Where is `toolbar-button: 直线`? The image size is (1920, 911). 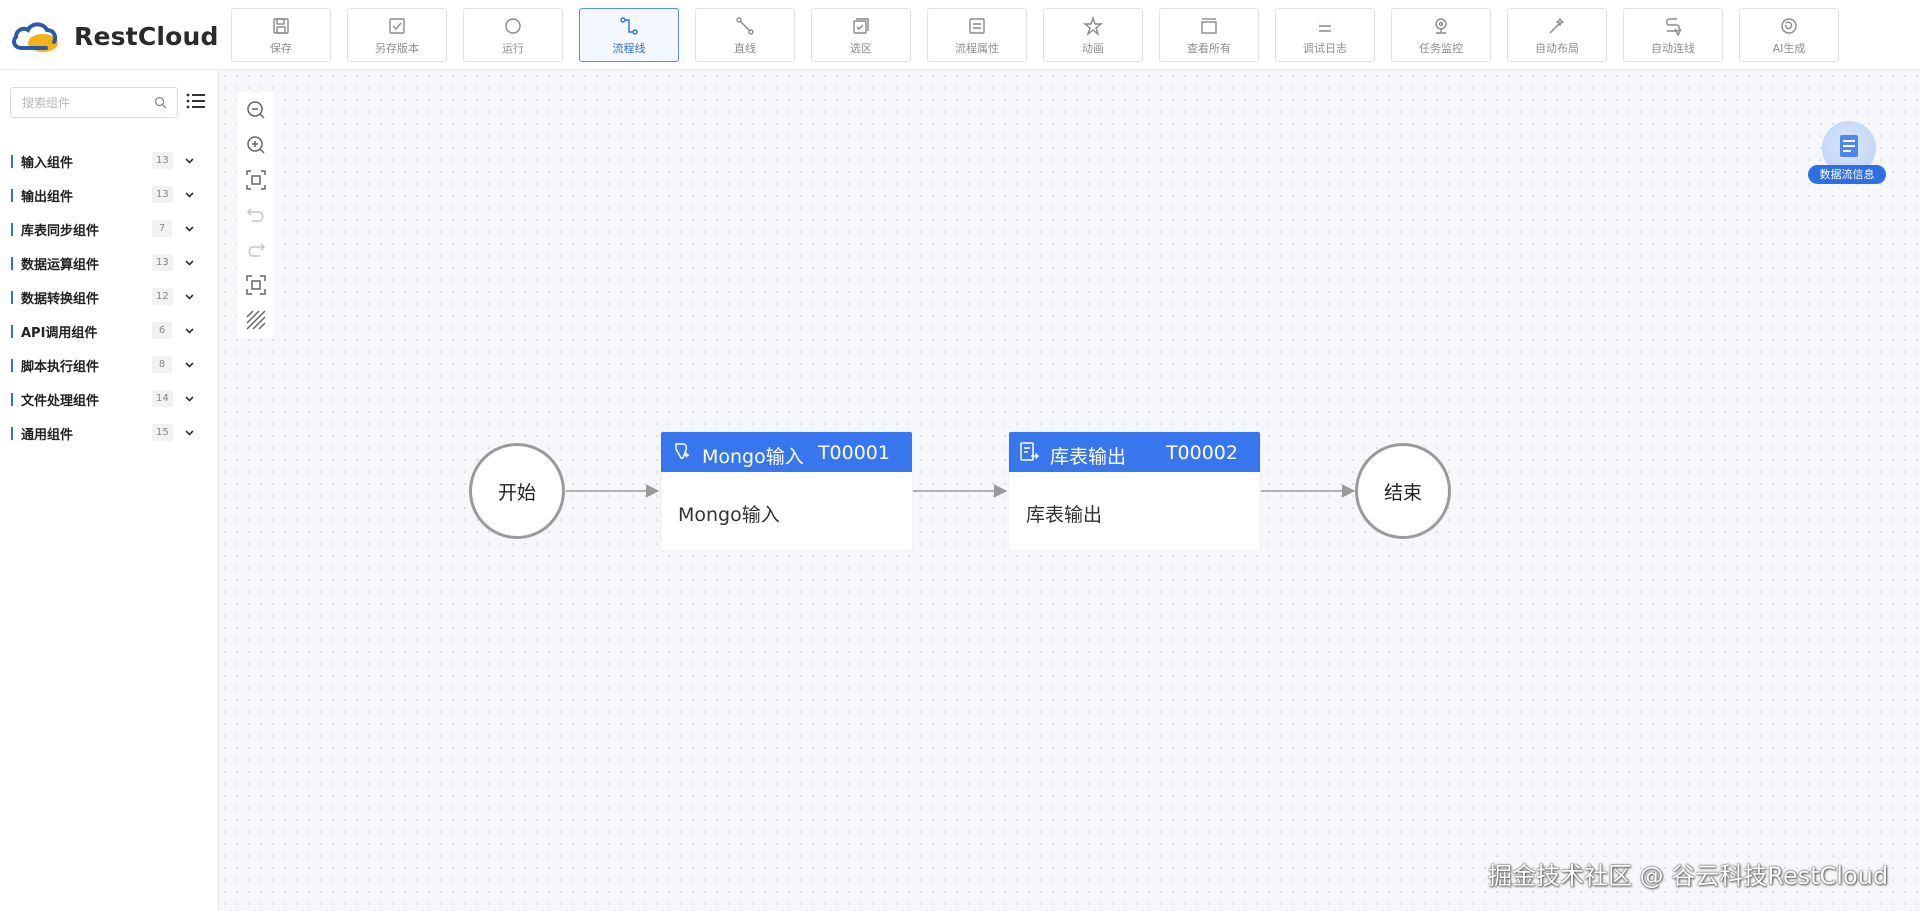
toolbar-button: 直线 is located at coordinates (745, 35).